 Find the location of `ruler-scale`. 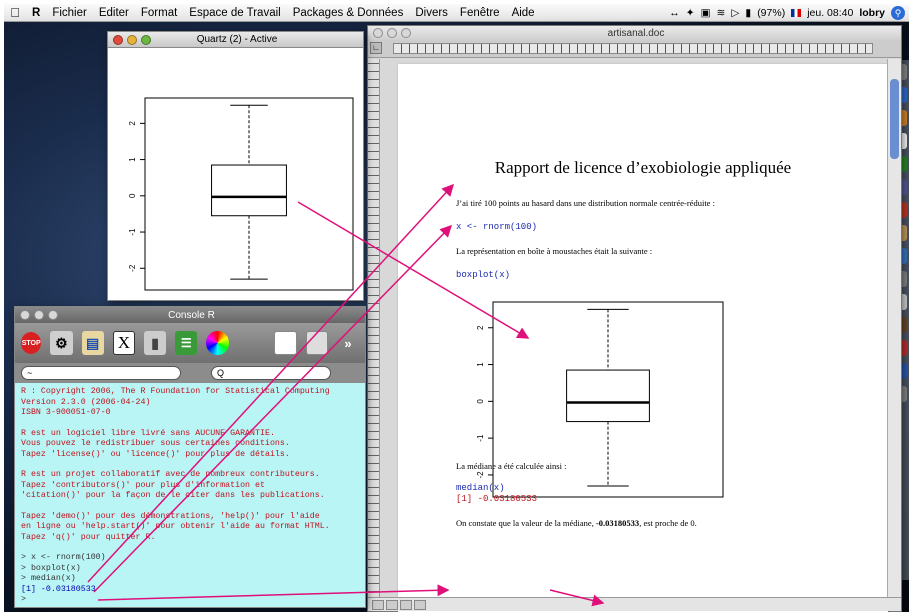

ruler-scale is located at coordinates (633, 48).